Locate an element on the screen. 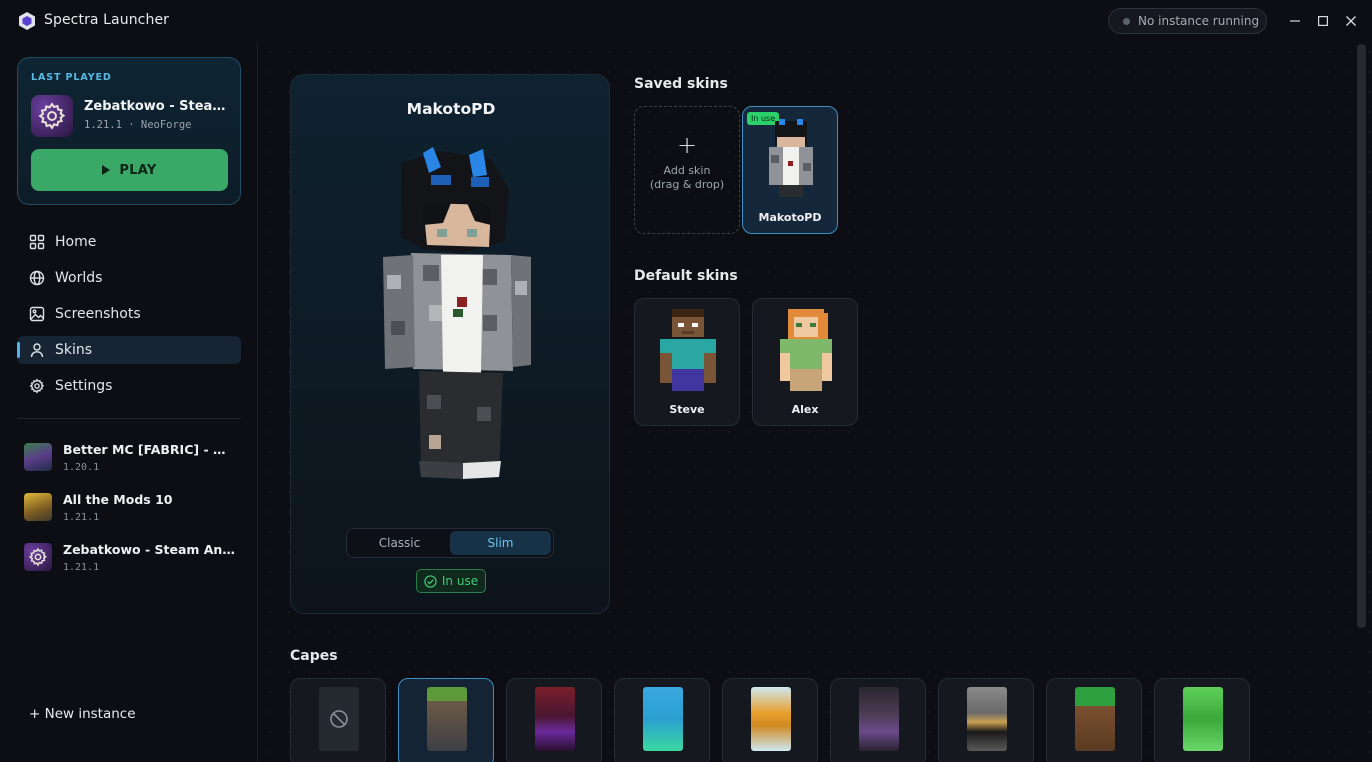 Image resolution: width=1372 pixels, height=762 pixels. cape-flame is located at coordinates (770, 720).